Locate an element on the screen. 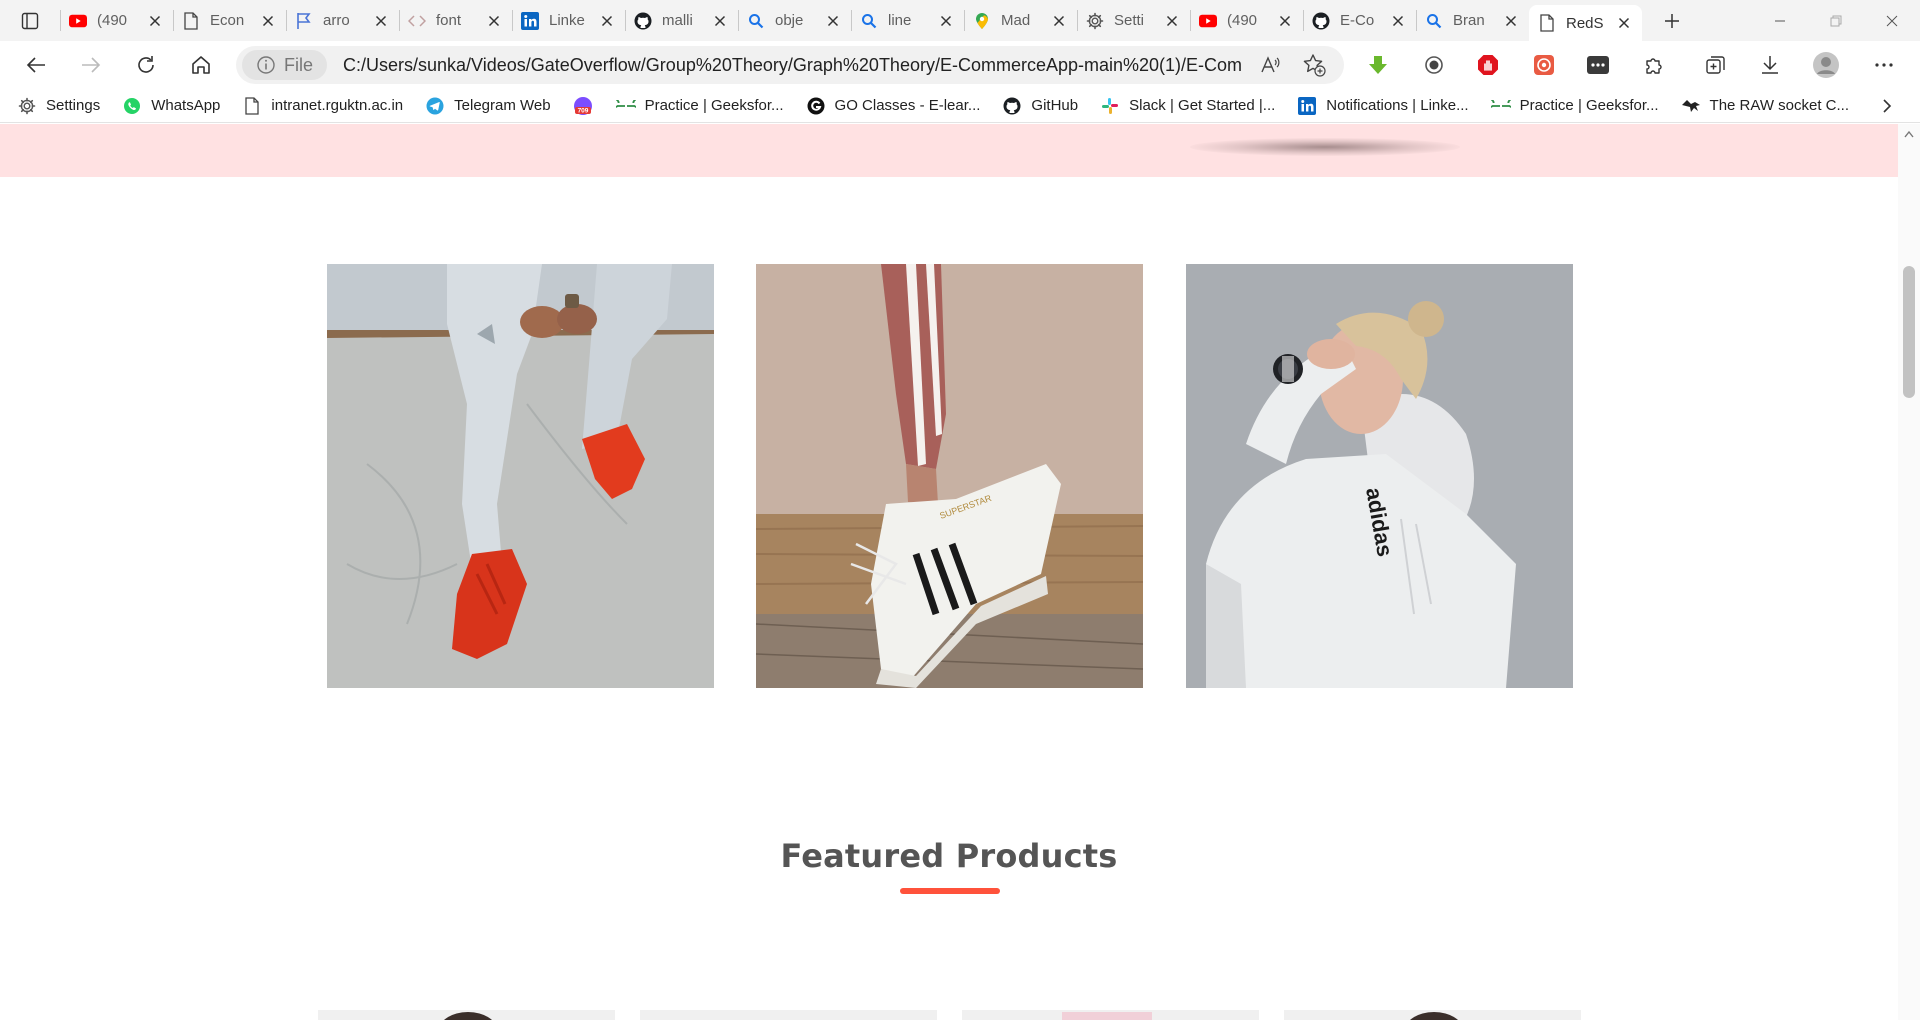 The height and width of the screenshot is (1020, 1920). page-scrollbar is located at coordinates (1909, 572).